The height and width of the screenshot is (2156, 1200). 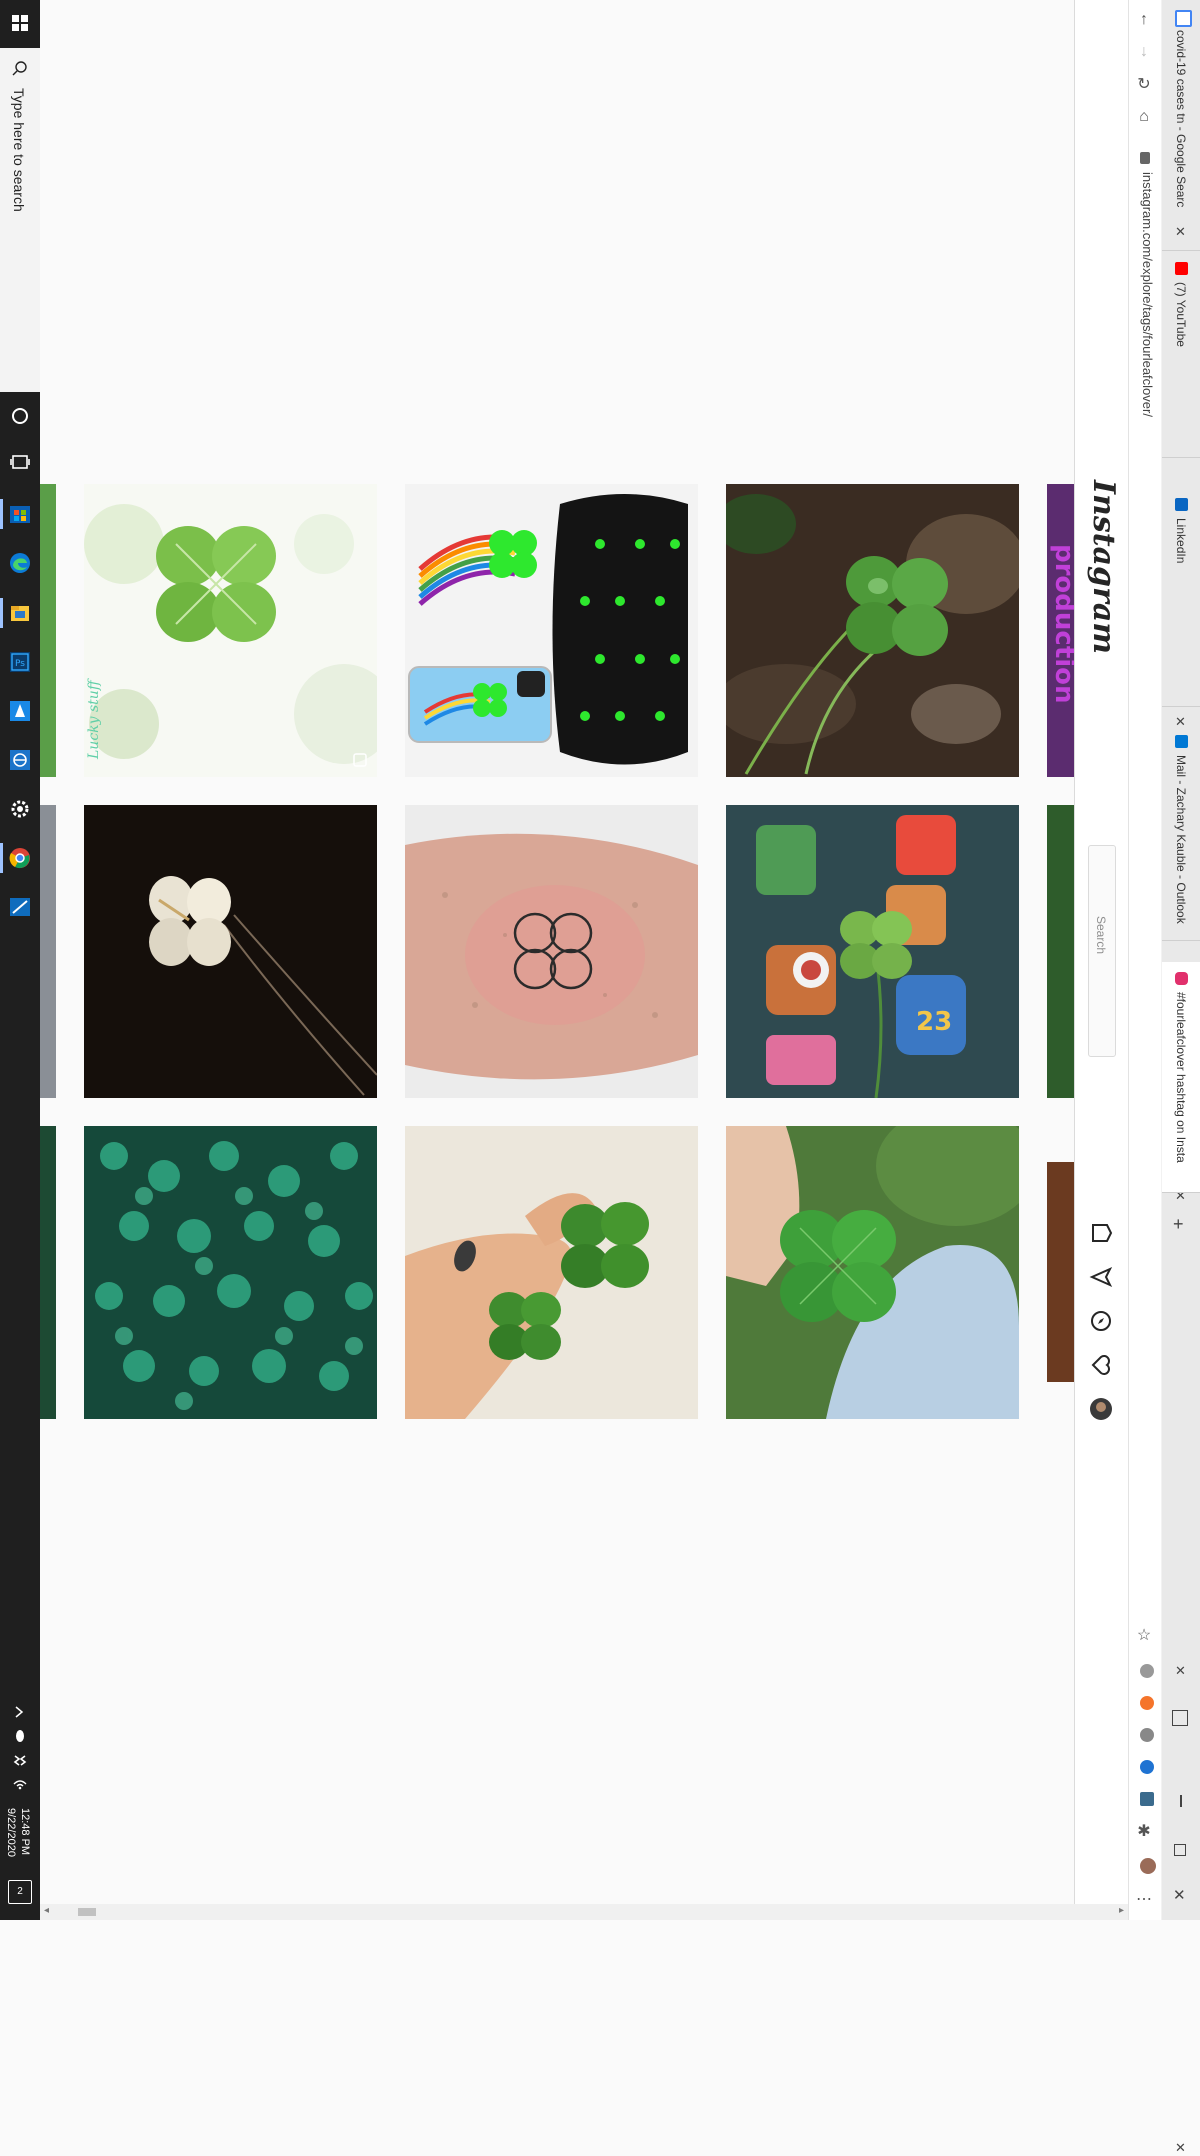 What do you see at coordinates (20, 220) in the screenshot?
I see `taskbar-search-box: Type here to search` at bounding box center [20, 220].